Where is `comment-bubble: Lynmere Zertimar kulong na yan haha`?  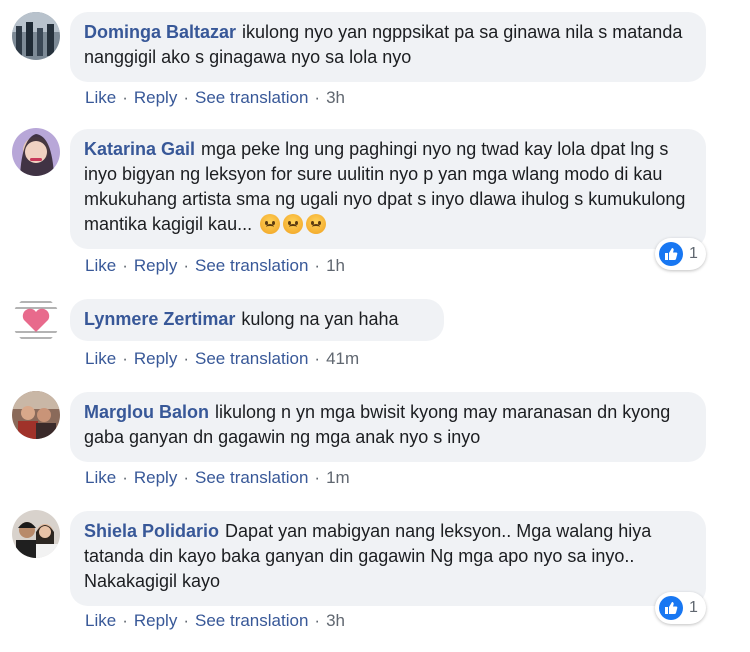
comment-bubble: Lynmere Zertimar kulong na yan haha is located at coordinates (257, 320).